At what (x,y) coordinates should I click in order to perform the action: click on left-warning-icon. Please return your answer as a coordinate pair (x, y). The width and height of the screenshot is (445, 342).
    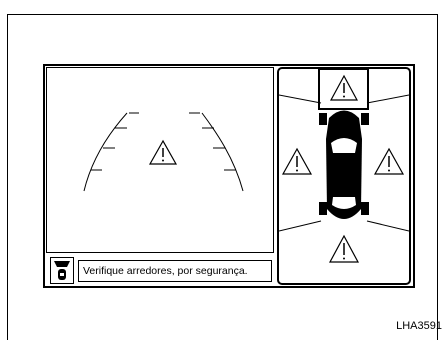
    Looking at the image, I should click on (297, 161).